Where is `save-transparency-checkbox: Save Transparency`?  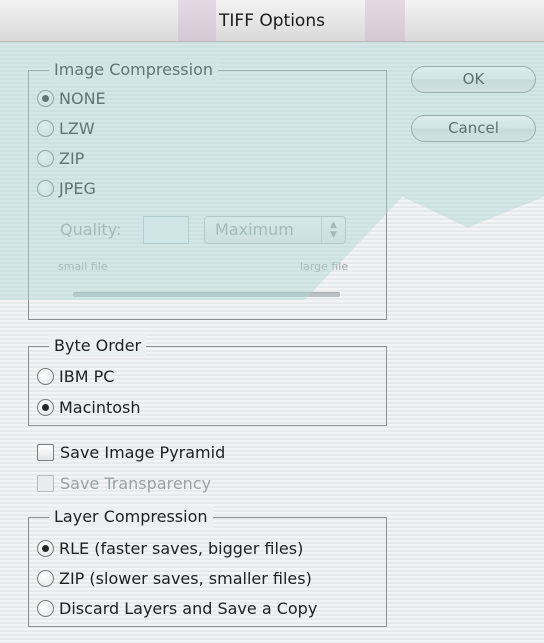 save-transparency-checkbox: Save Transparency is located at coordinates (124, 483).